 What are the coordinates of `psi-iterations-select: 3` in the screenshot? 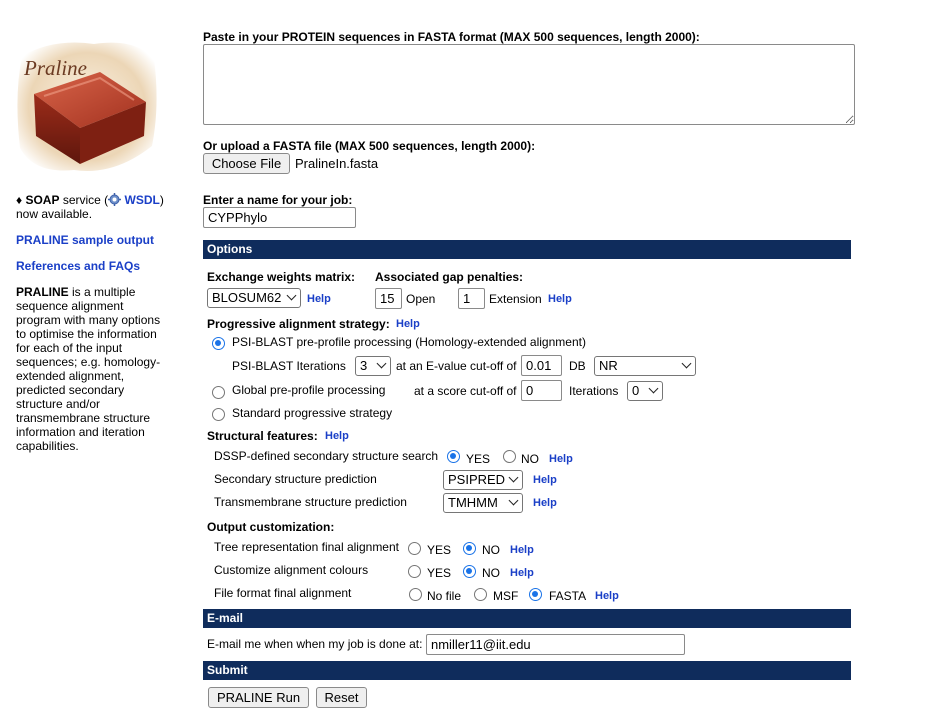 It's located at (373, 366).